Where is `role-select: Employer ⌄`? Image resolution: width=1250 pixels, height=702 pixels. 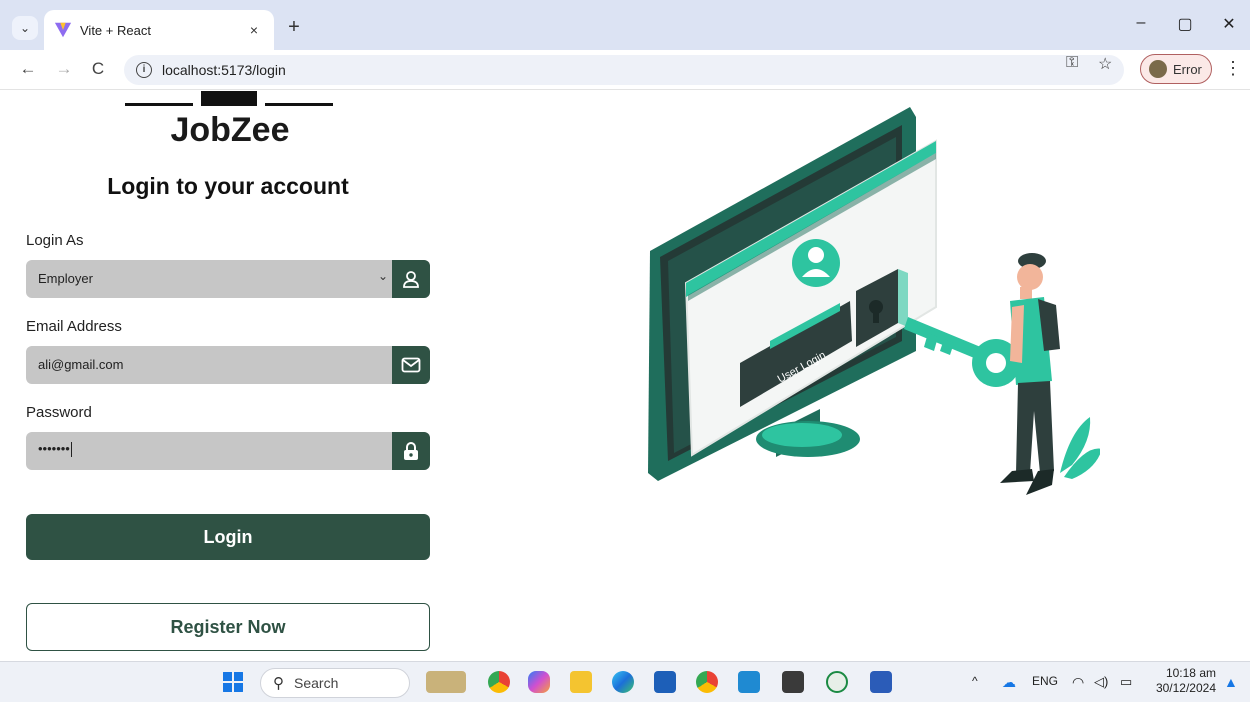
role-select: Employer ⌄ is located at coordinates (228, 279).